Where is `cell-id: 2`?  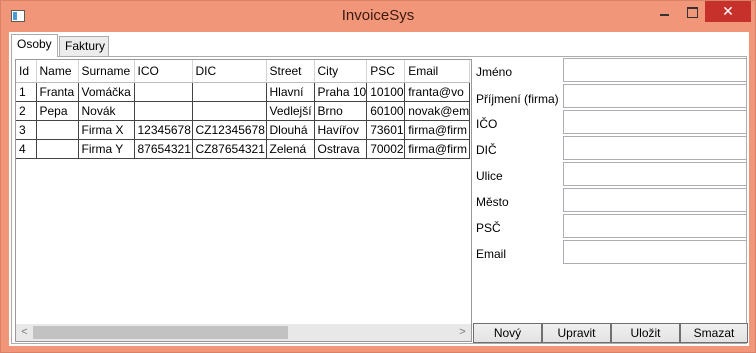
cell-id: 2 is located at coordinates (26, 111).